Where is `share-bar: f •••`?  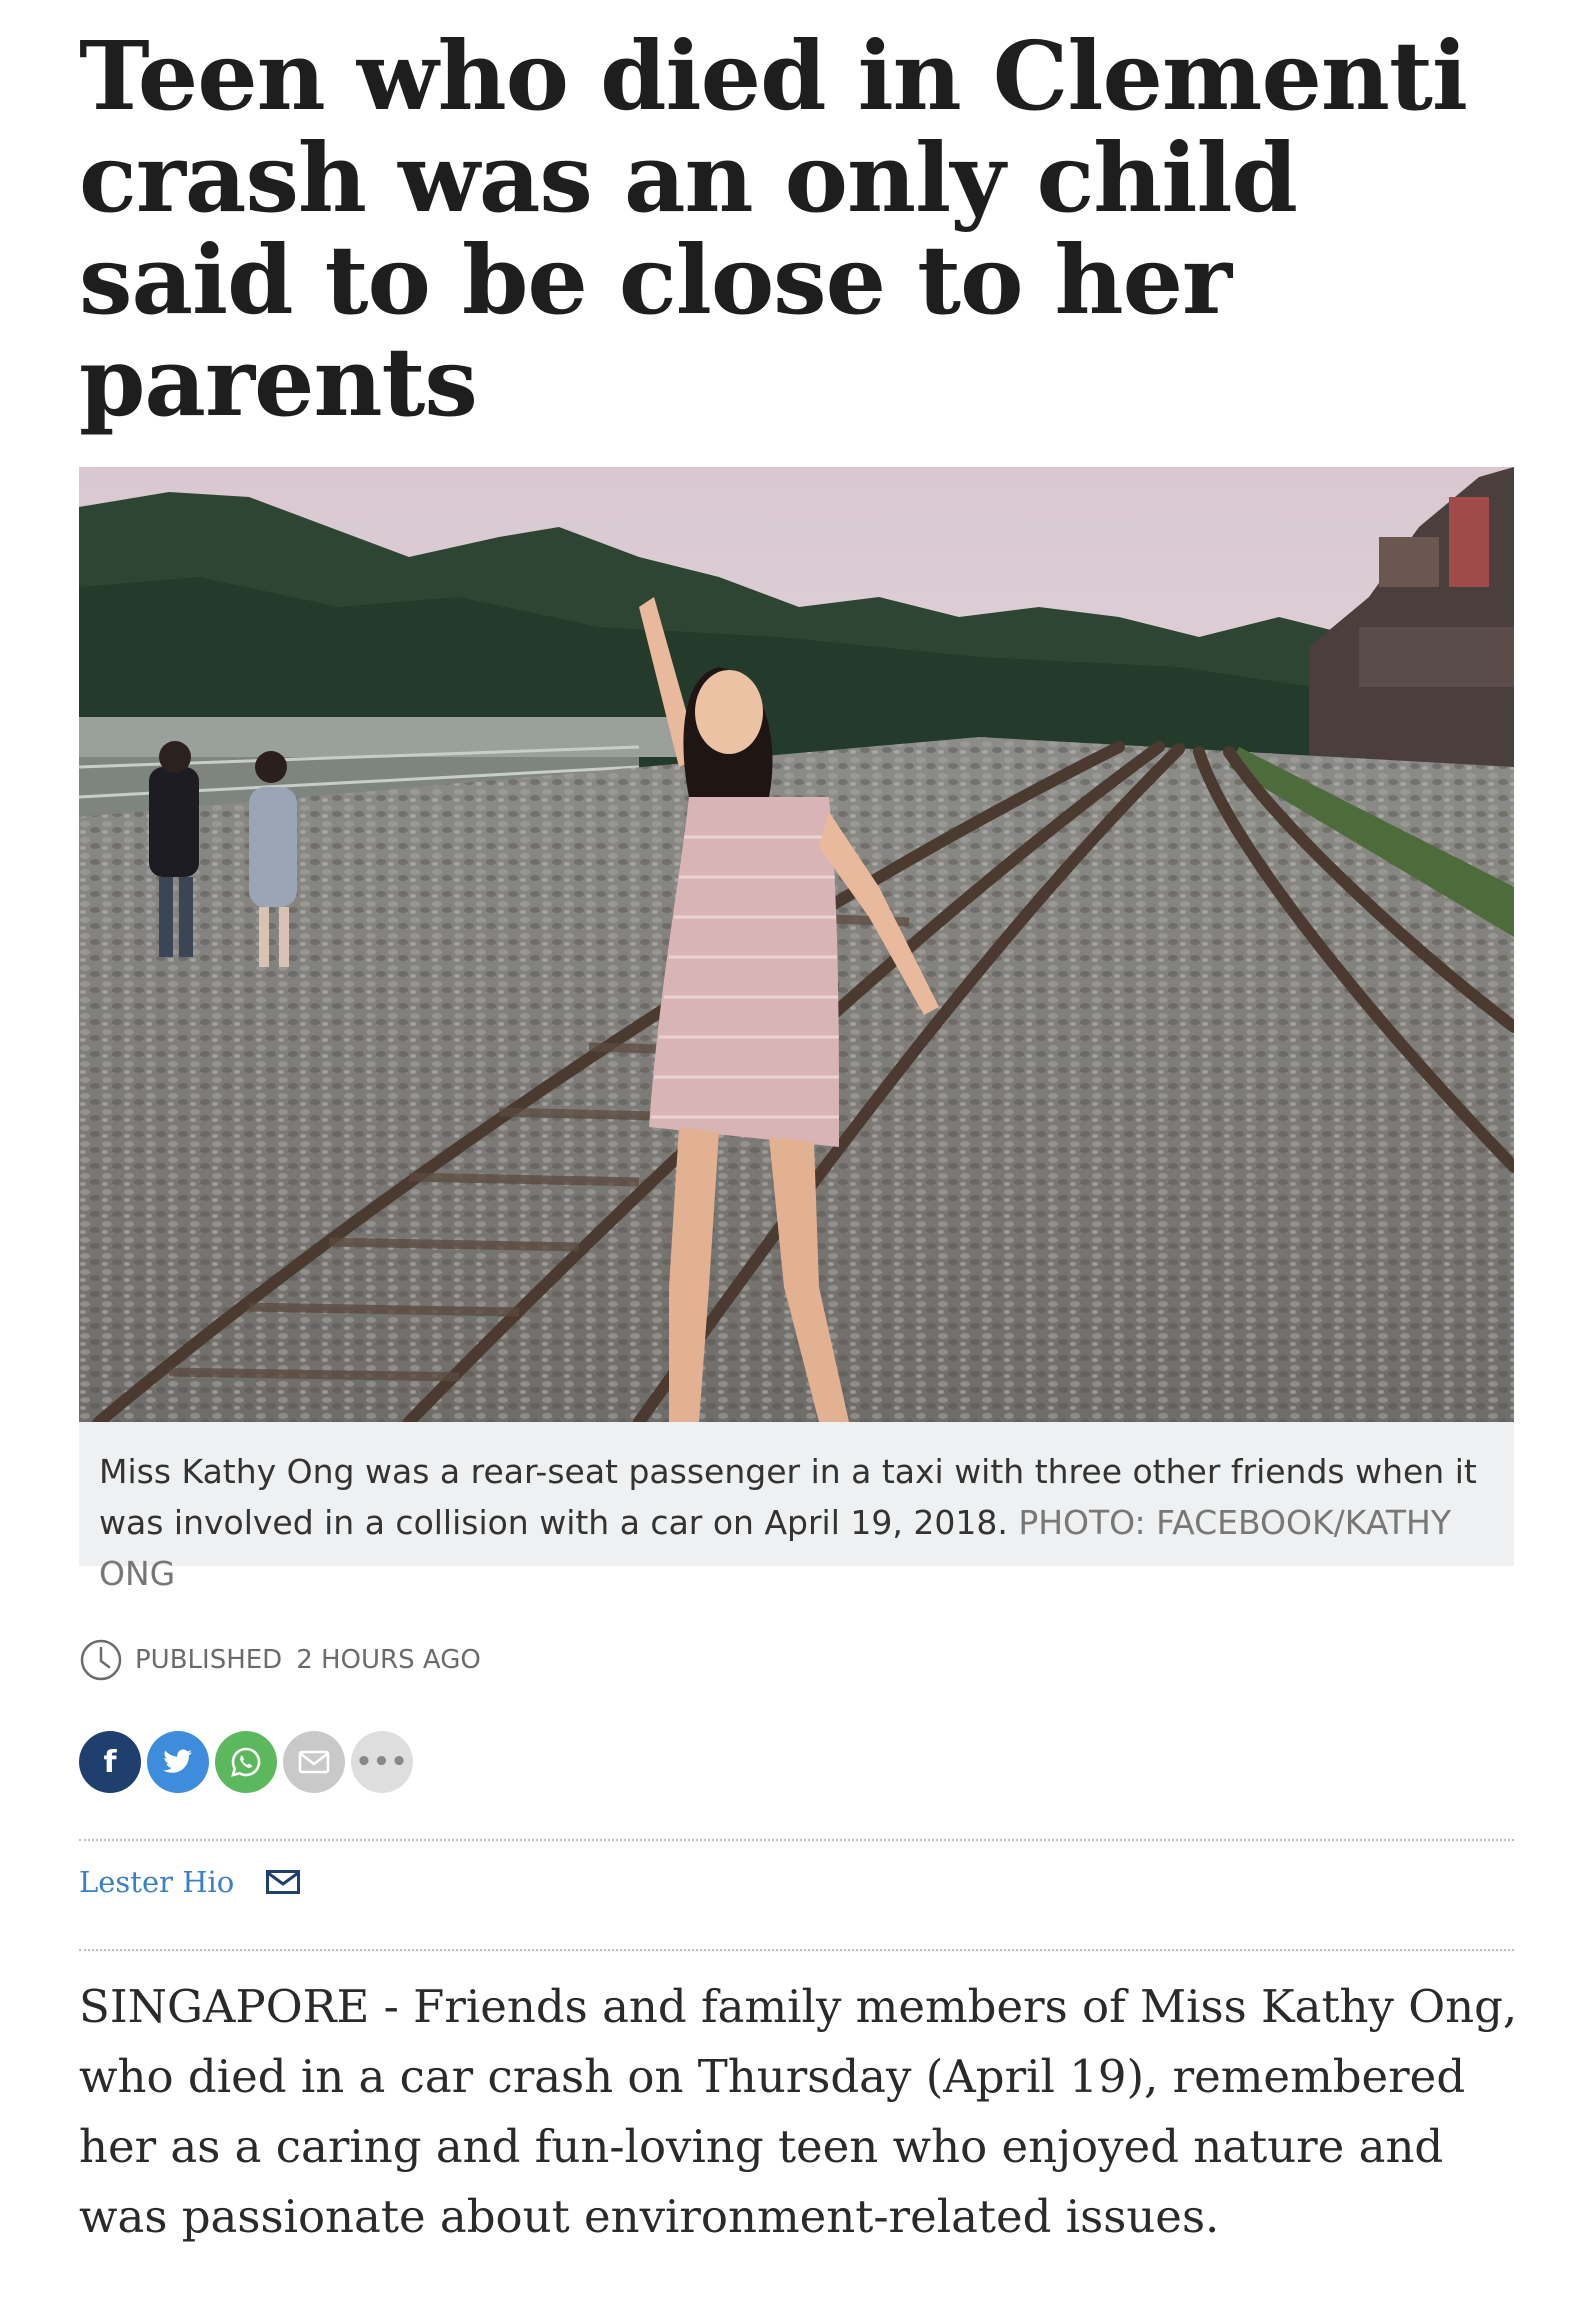 share-bar: f ••• is located at coordinates (246, 1762).